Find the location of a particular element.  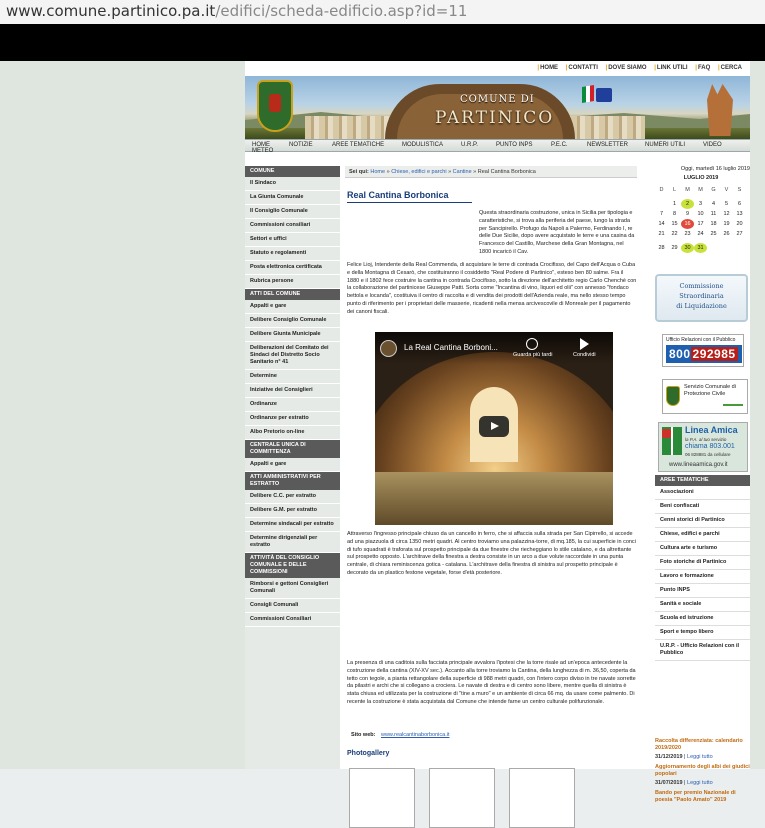

aree-item: Lavoro e formazione is located at coordinates (702, 577).